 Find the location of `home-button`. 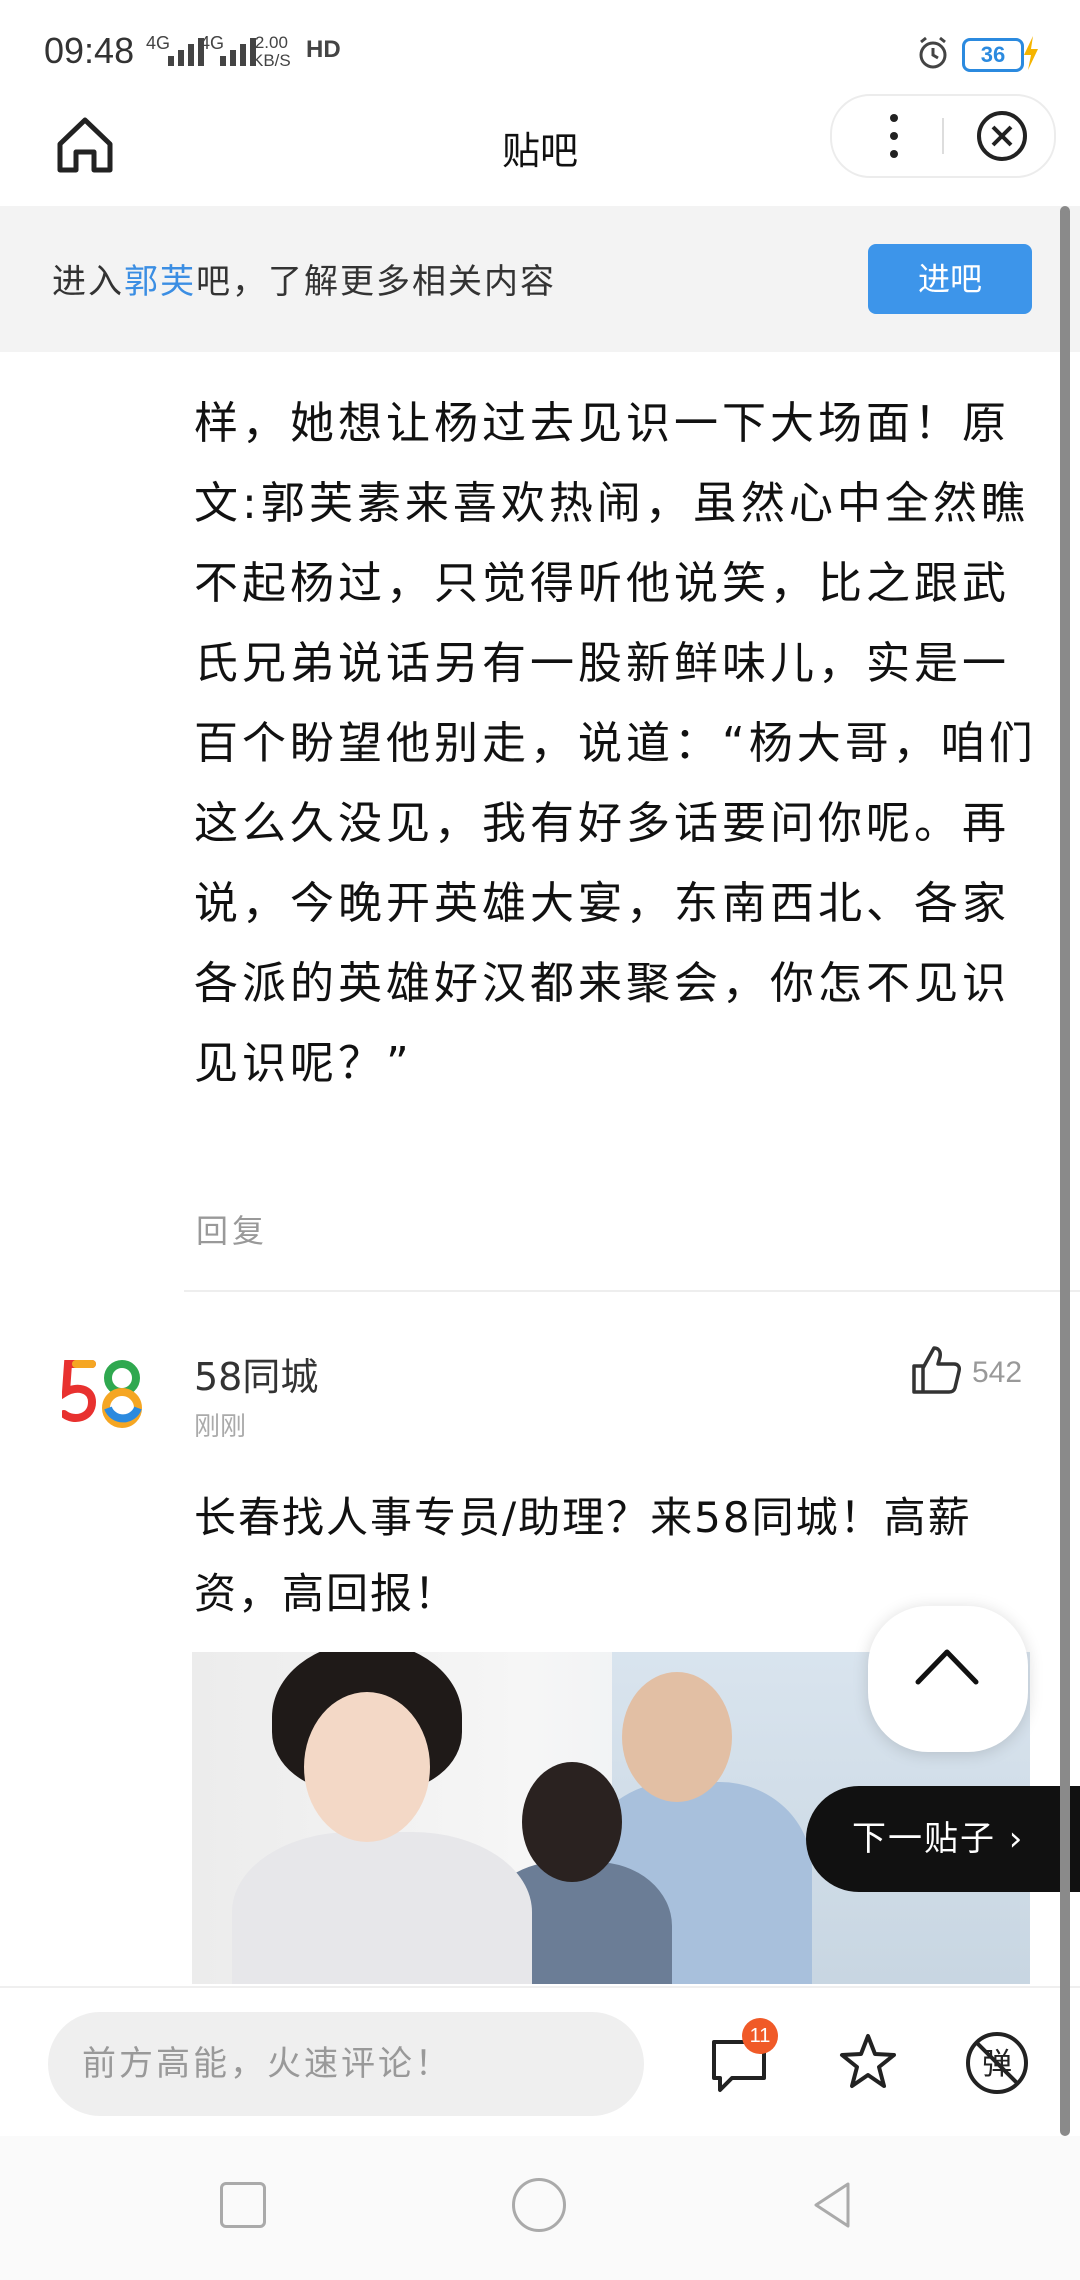

home-button is located at coordinates (539, 2205).